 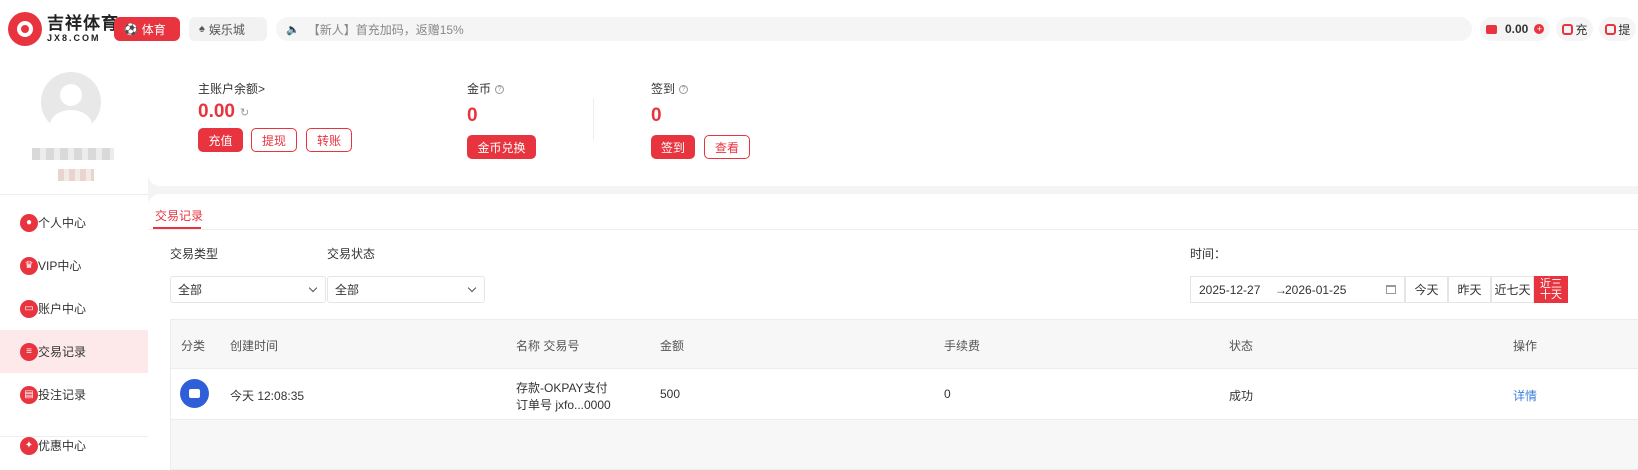 I want to click on sidebar-item-vip-center: ♛ VIP中心, so click(x=74, y=265).